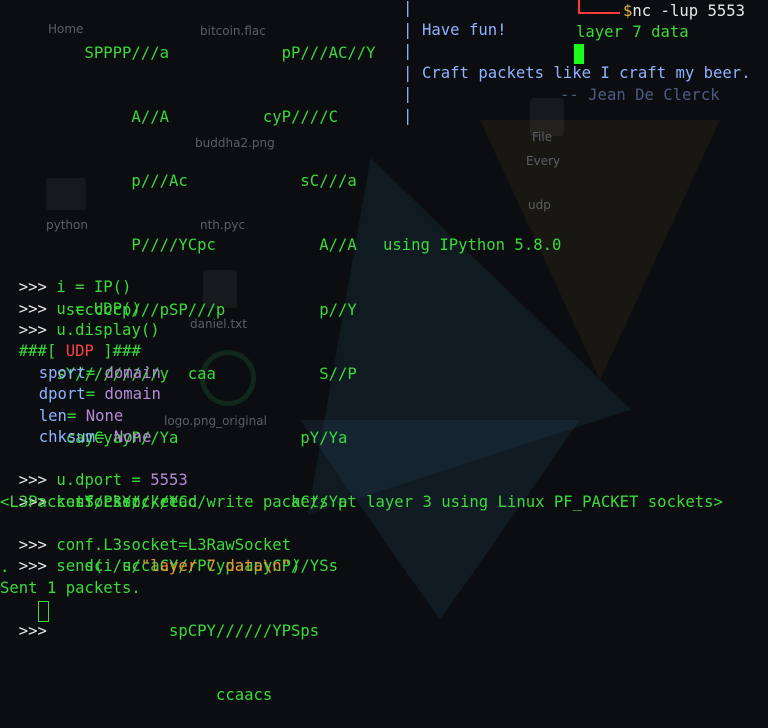  Describe the element at coordinates (98, 566) in the screenshot. I see `command-text: send(i/u/` at that location.